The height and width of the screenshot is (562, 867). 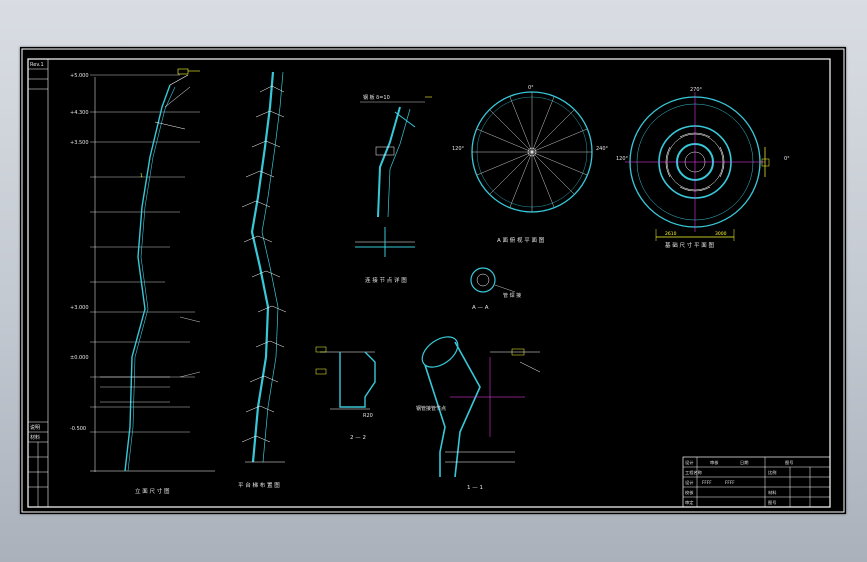 What do you see at coordinates (512, 295) in the screenshot?
I see `aa-note: 管 焊 接` at bounding box center [512, 295].